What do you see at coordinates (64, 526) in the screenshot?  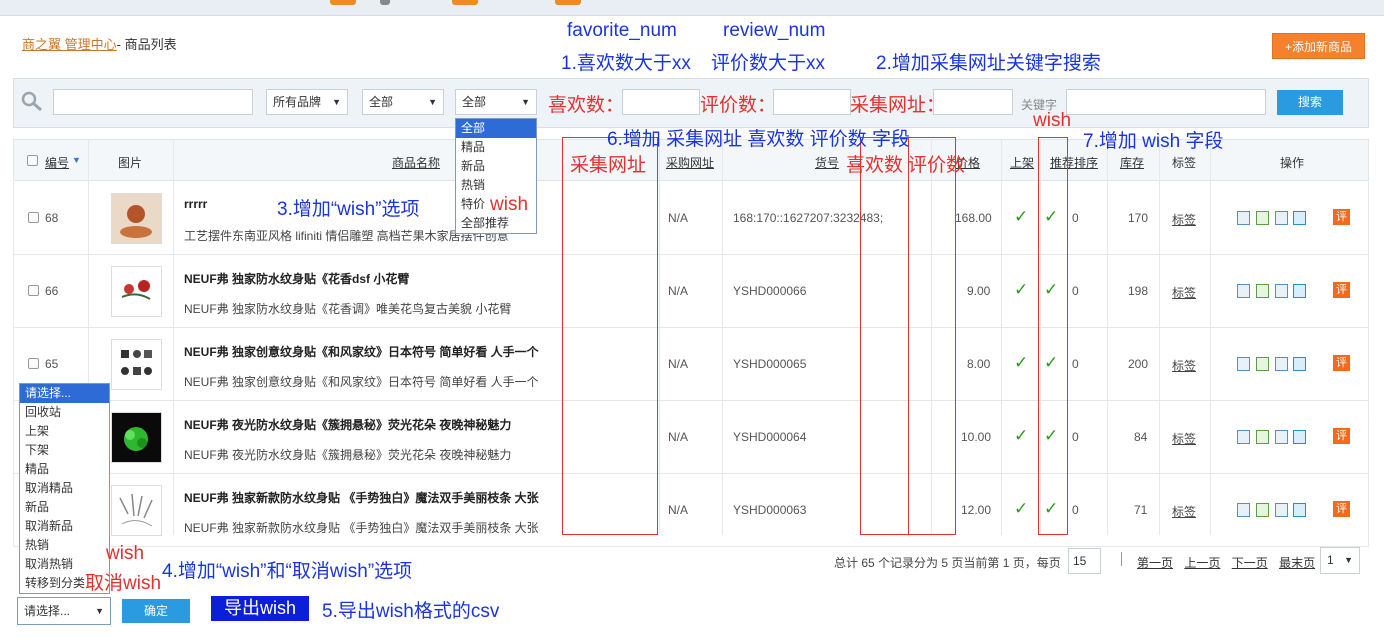 I see `batch-option: 取消新品` at bounding box center [64, 526].